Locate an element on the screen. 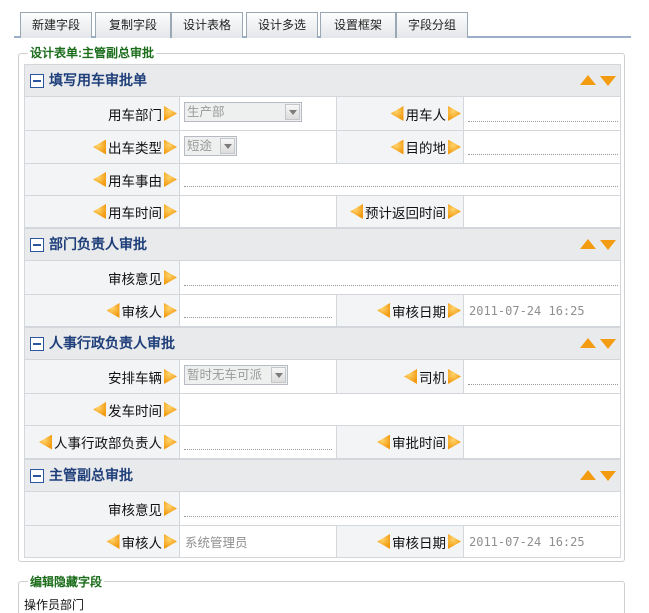 Image resolution: width=649 pixels, height=613 pixels. form-row: 人事行政部负责人 审批时间 is located at coordinates (322, 442).